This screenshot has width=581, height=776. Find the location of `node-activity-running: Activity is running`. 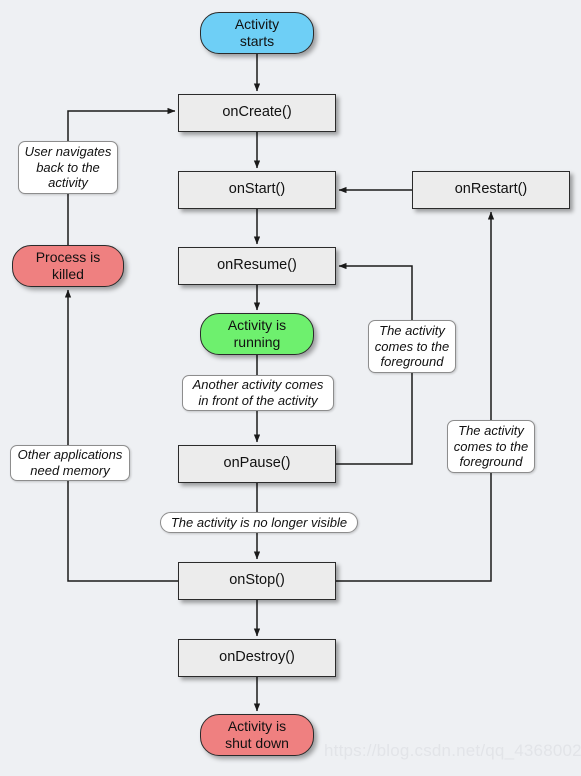

node-activity-running: Activity is running is located at coordinates (257, 334).